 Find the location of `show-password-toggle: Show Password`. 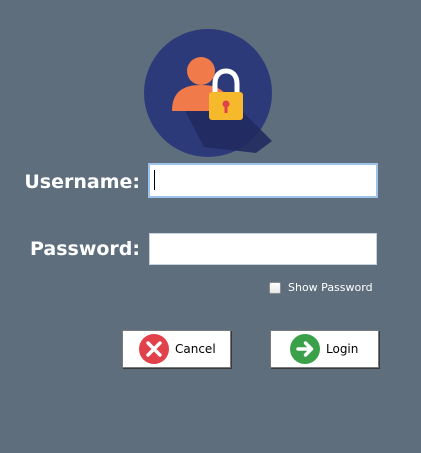

show-password-toggle: Show Password is located at coordinates (321, 287).